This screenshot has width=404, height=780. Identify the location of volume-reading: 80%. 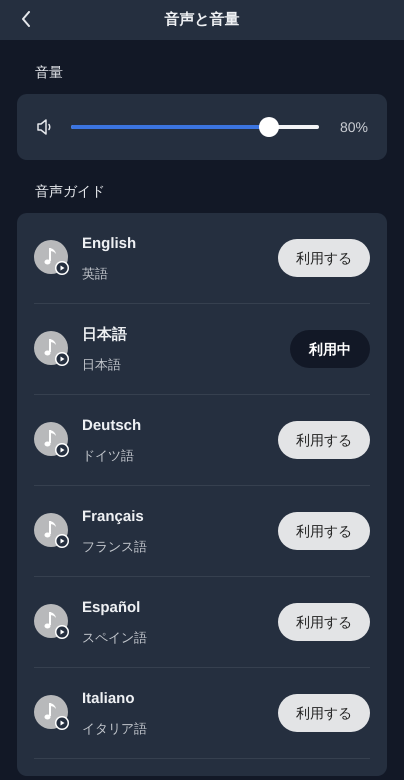
(354, 127).